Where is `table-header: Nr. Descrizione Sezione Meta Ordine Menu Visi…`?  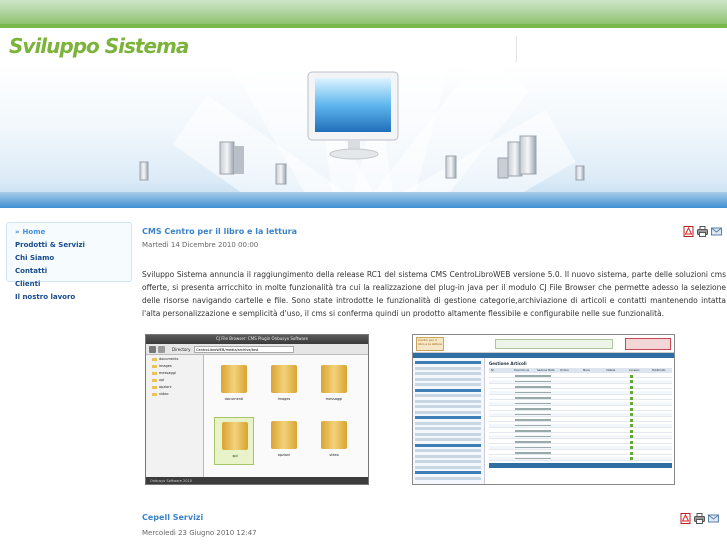 table-header: Nr. Descrizione Sezione Meta Ordine Menu Visi… is located at coordinates (580, 370).